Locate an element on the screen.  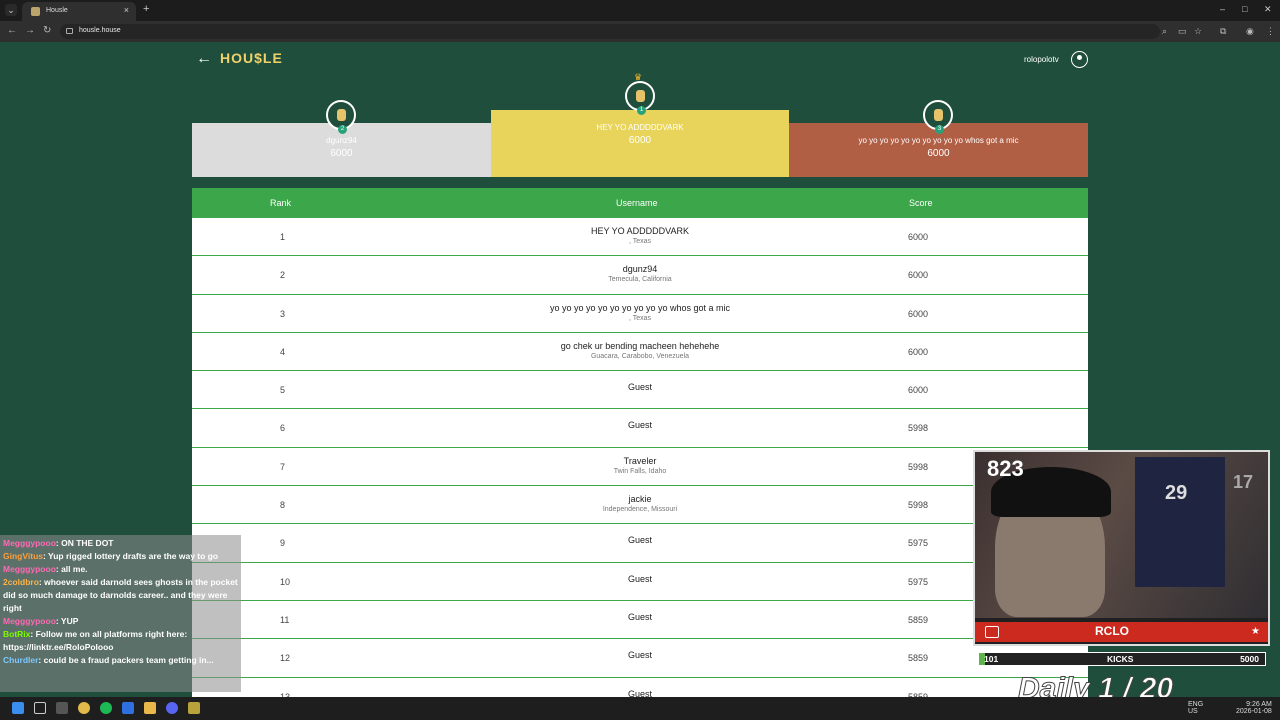
chrome-icon is located at coordinates (84, 708).